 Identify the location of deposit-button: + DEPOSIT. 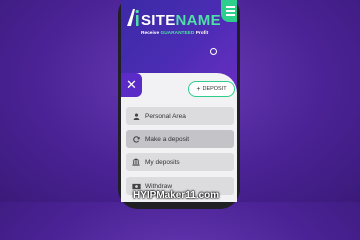
(211, 89).